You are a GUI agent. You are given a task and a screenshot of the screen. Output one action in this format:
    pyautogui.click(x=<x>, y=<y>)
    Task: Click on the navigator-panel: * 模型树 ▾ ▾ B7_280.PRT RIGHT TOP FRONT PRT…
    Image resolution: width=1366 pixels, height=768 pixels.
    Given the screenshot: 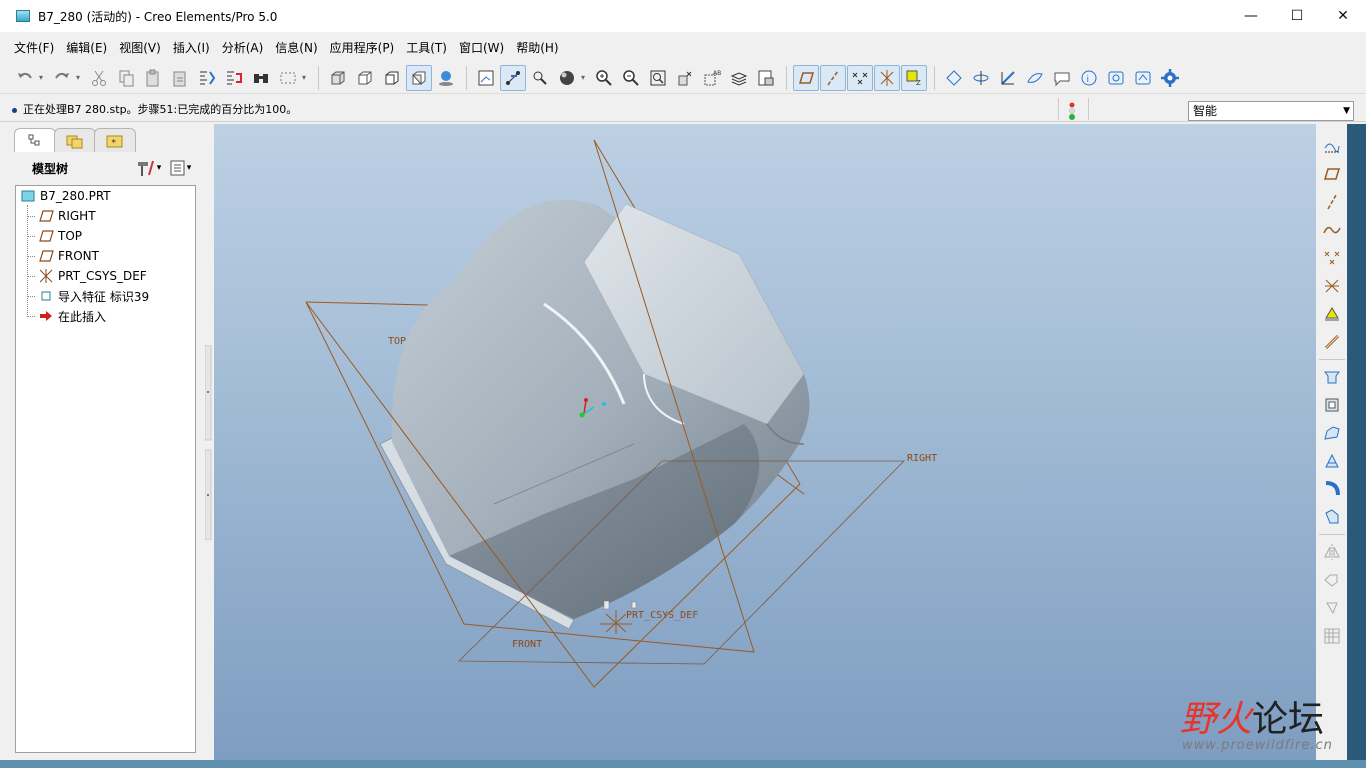 What is the action you would take?
    pyautogui.click(x=102, y=442)
    